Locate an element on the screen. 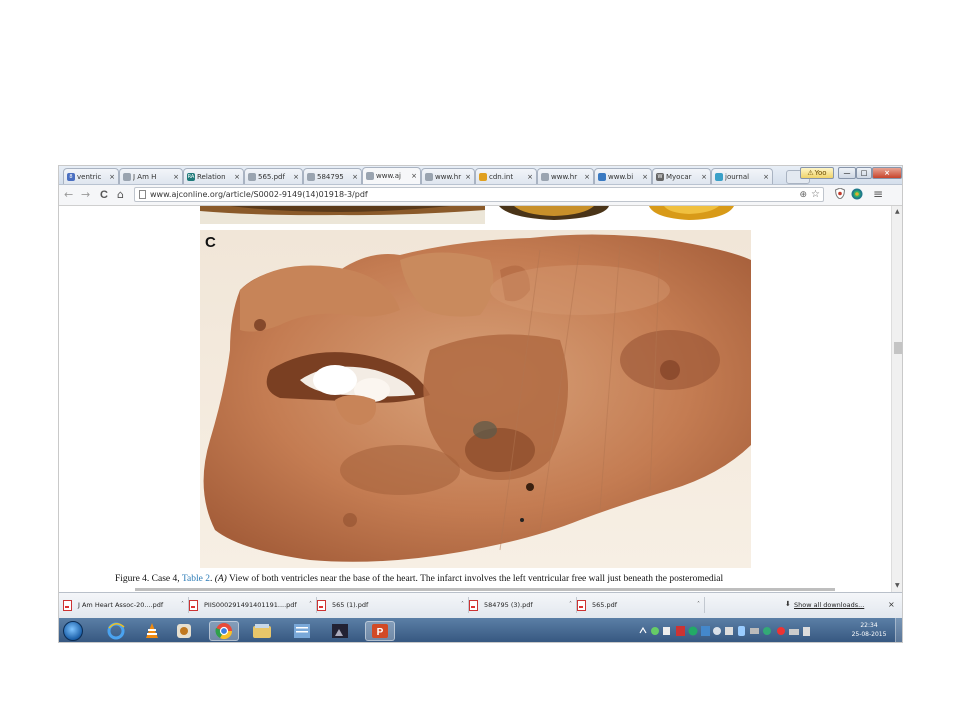 The height and width of the screenshot is (720, 960). minimize-button: — is located at coordinates (847, 173).